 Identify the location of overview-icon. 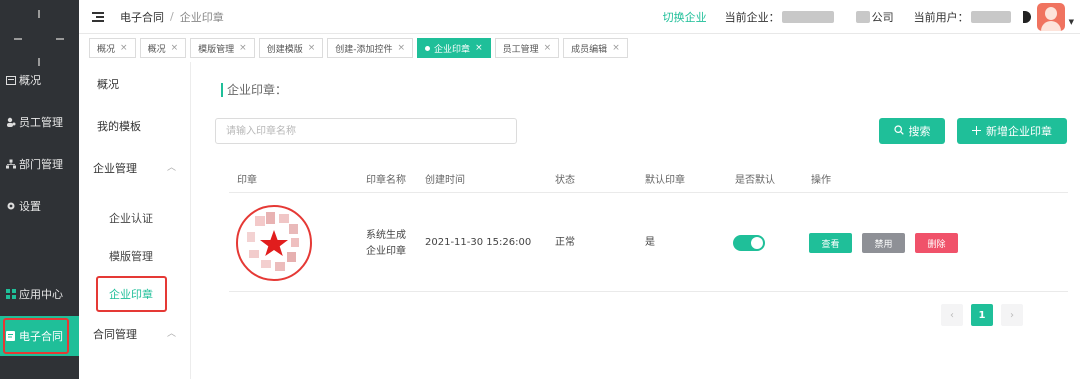
(10, 80).